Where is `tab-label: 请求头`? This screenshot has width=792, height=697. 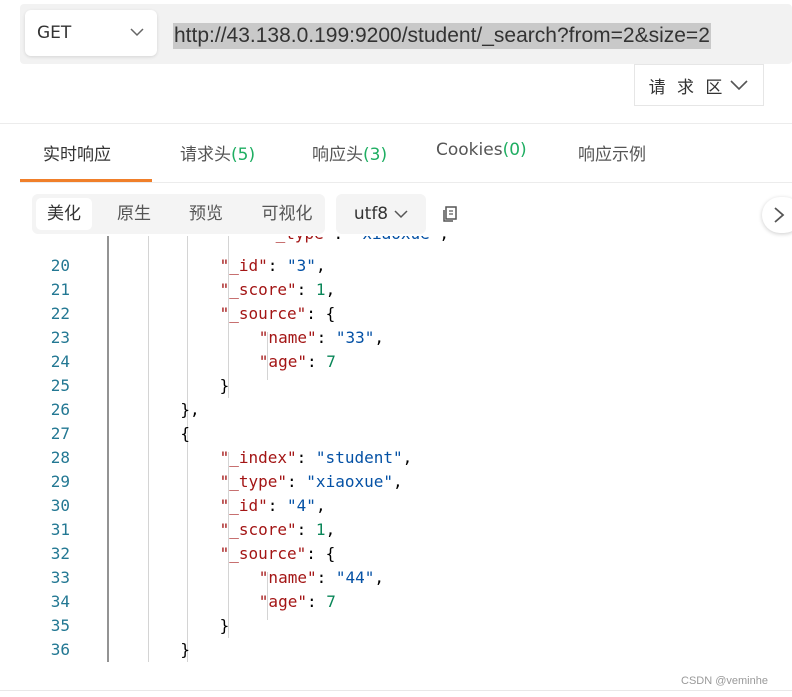
tab-label: 请求头 is located at coordinates (205, 155).